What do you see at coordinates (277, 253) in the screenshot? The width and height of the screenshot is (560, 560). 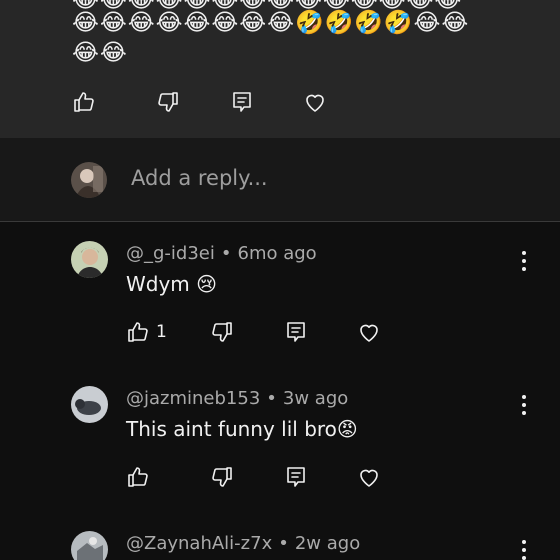 I see `comment-age: 6mo ago` at bounding box center [277, 253].